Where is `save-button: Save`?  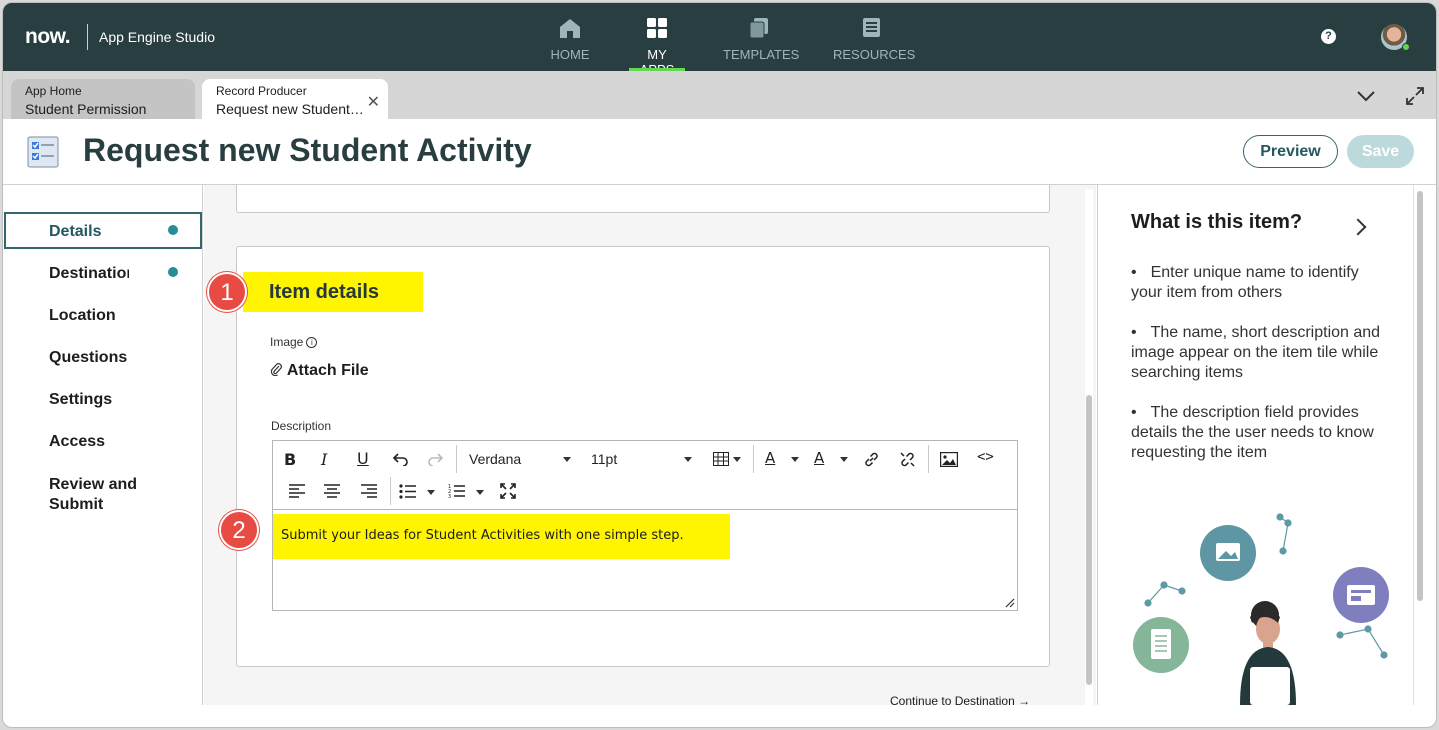 save-button: Save is located at coordinates (1380, 151).